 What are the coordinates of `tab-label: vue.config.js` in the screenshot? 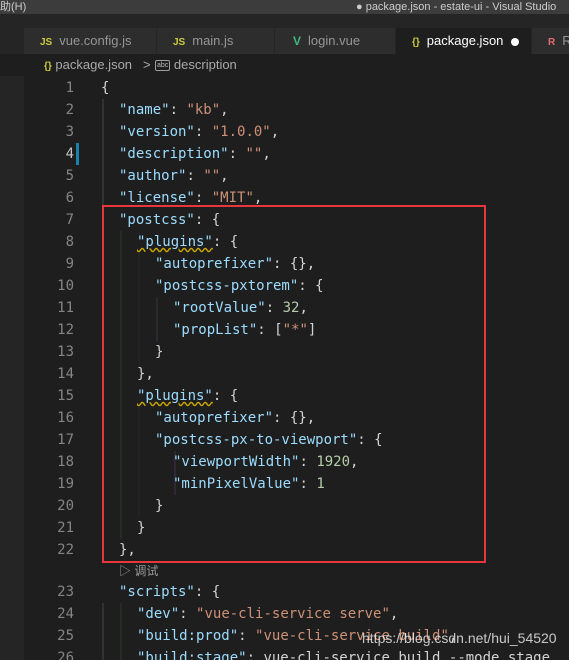 It's located at (95, 40).